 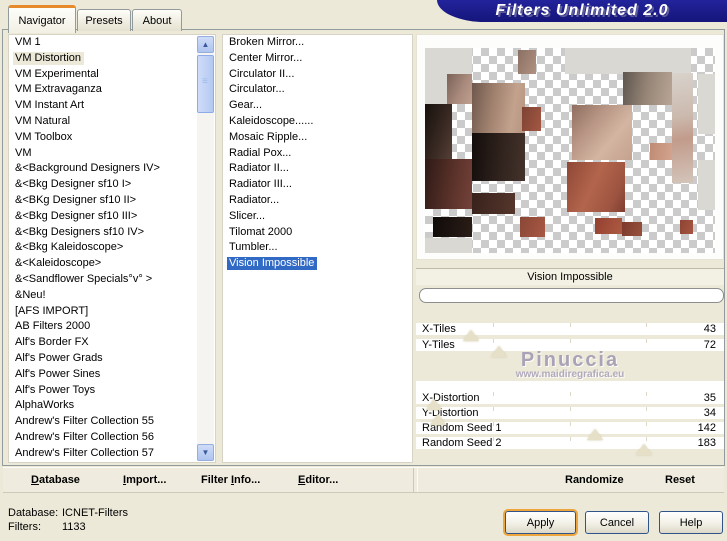 What do you see at coordinates (84, 278) in the screenshot?
I see `list-item-label: &<Sandflower Specials°v° >` at bounding box center [84, 278].